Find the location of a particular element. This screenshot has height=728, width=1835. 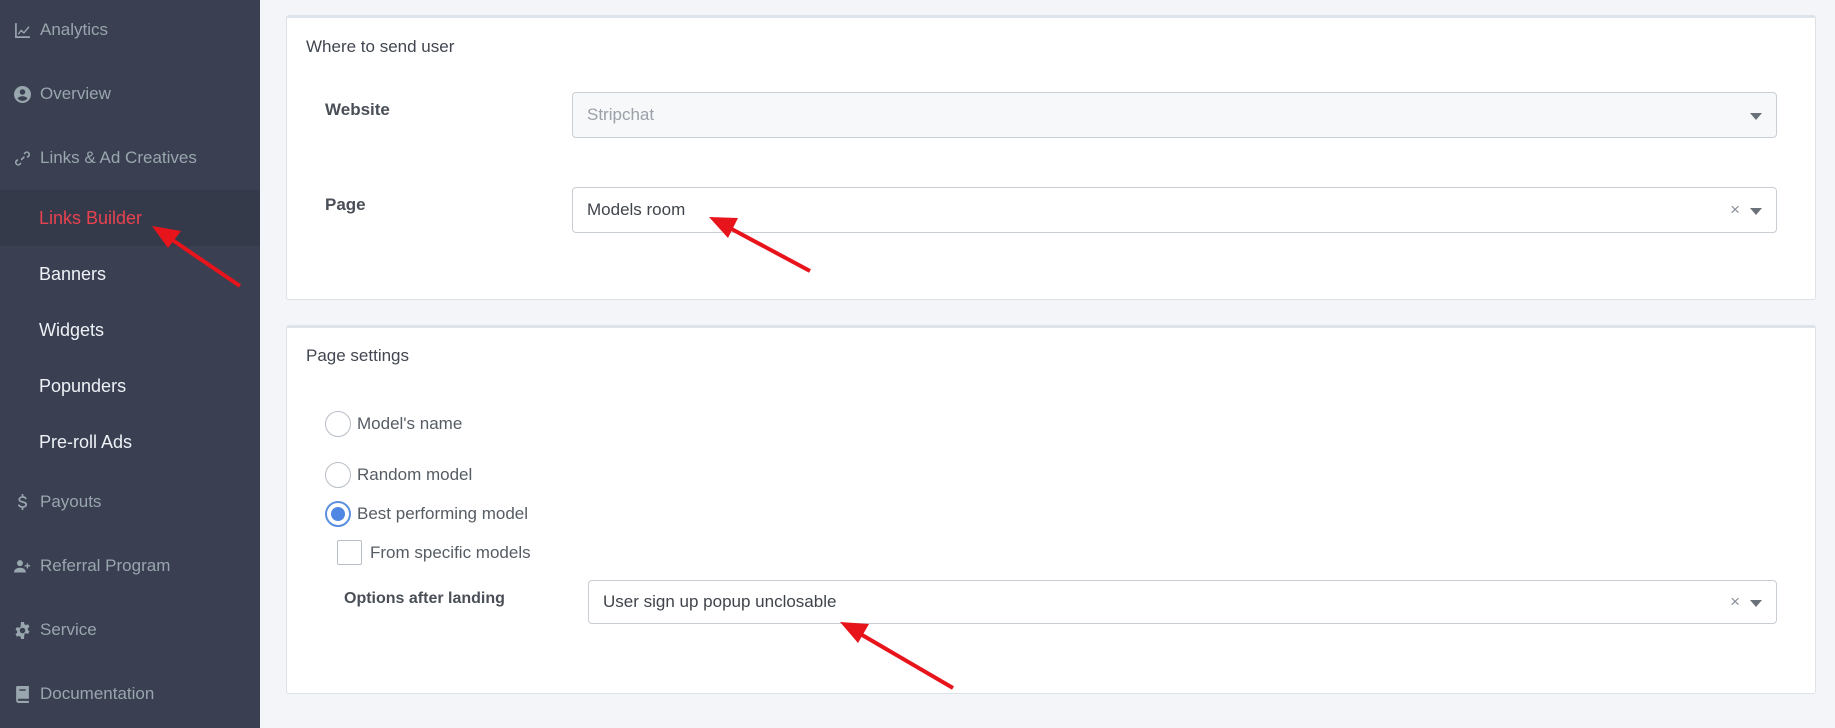

sidebar-item-label: Overview is located at coordinates (75, 93).